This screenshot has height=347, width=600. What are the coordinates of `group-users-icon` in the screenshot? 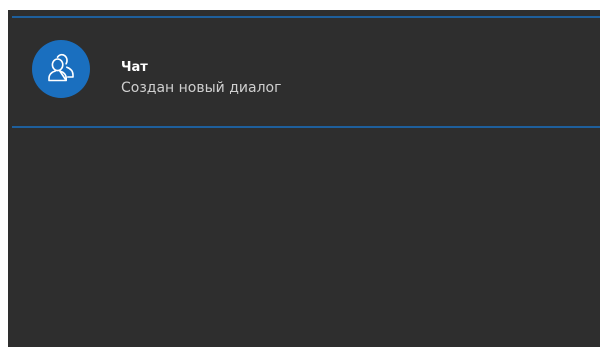 It's located at (61, 67).